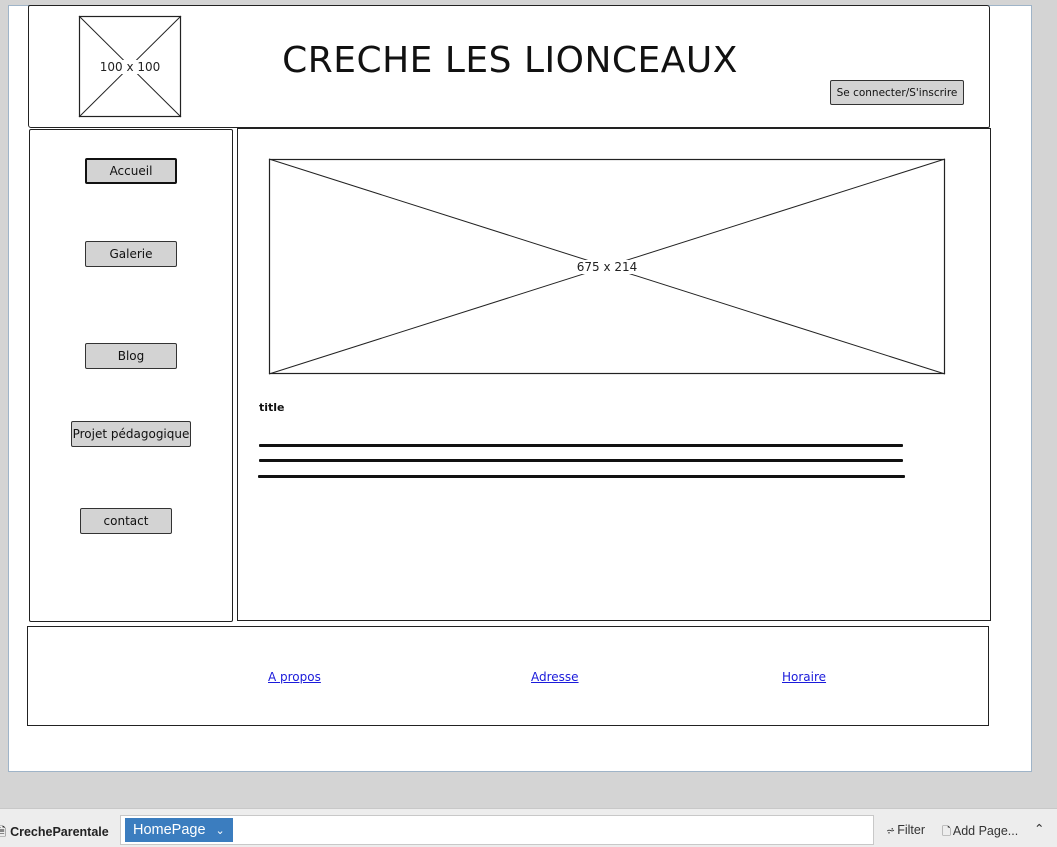 The width and height of the screenshot is (1057, 847). Describe the element at coordinates (294, 677) in the screenshot. I see `footer-link-a-propos: A propos` at that location.